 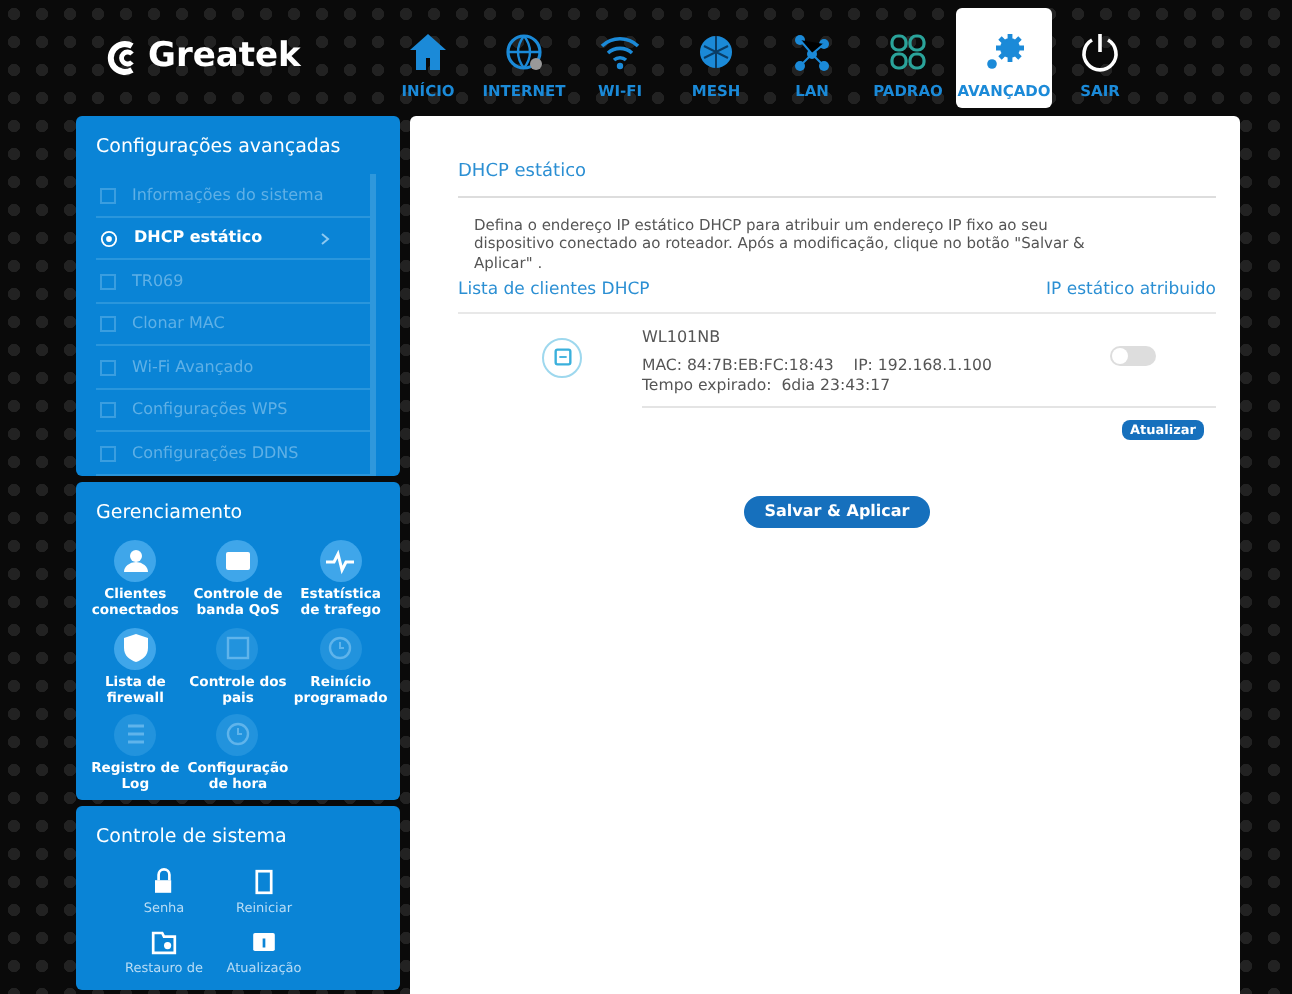 What do you see at coordinates (109, 238) in the screenshot?
I see `radio-icon` at bounding box center [109, 238].